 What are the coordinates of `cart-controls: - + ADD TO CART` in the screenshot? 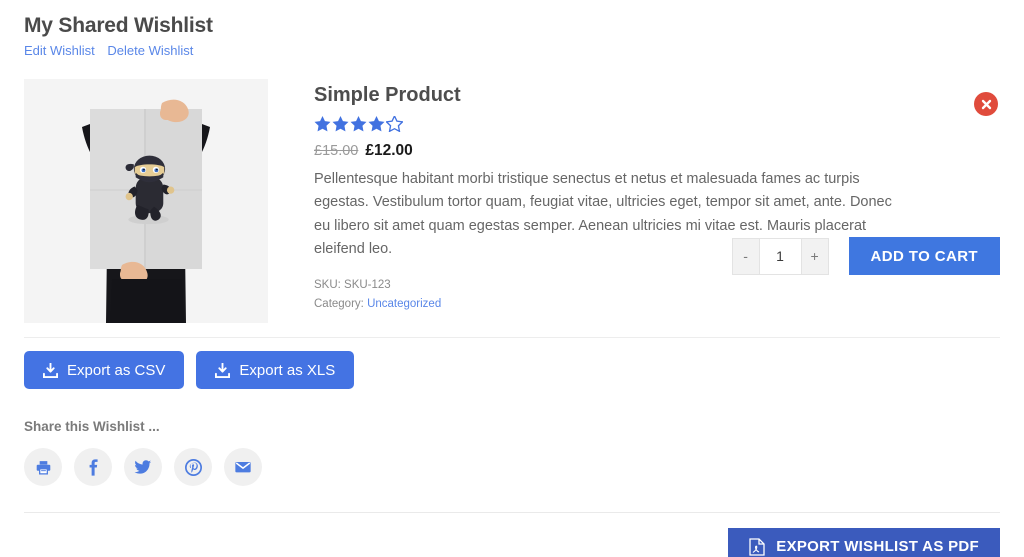 It's located at (865, 256).